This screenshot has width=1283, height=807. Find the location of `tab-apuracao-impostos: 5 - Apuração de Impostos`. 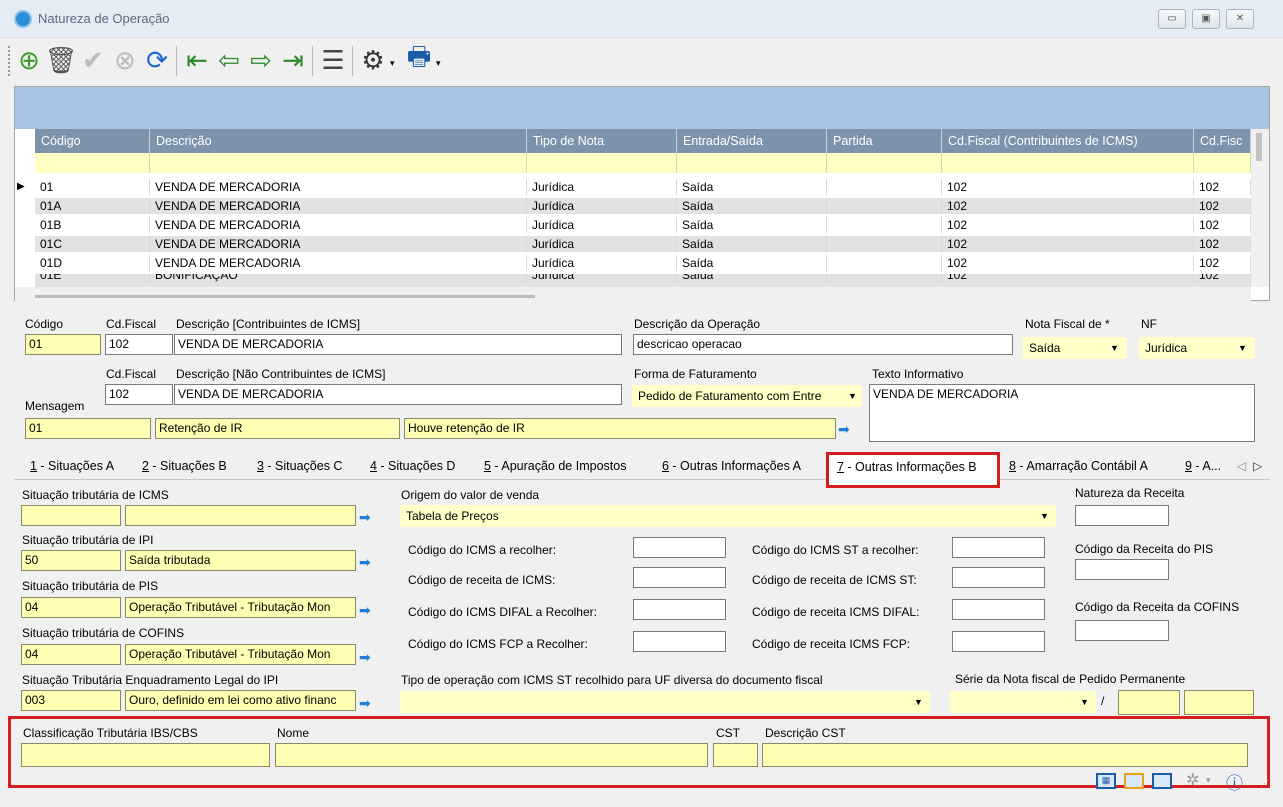

tab-apuracao-impostos: 5 - Apuração de Impostos is located at coordinates (555, 466).